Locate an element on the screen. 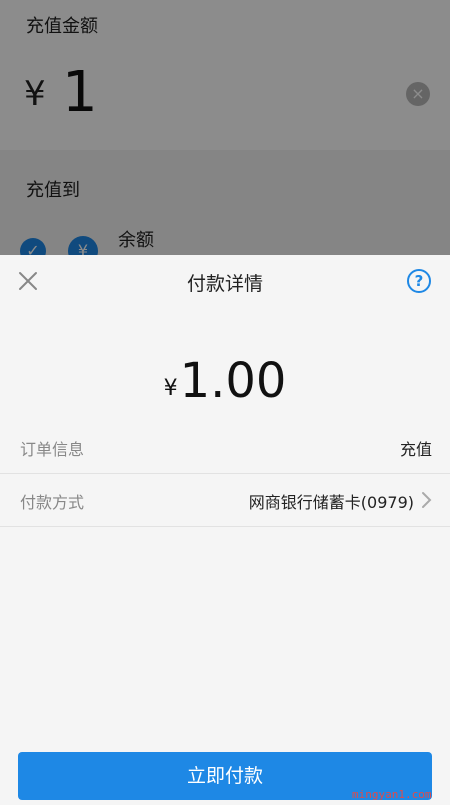  chevron-right-icon is located at coordinates (426, 500).